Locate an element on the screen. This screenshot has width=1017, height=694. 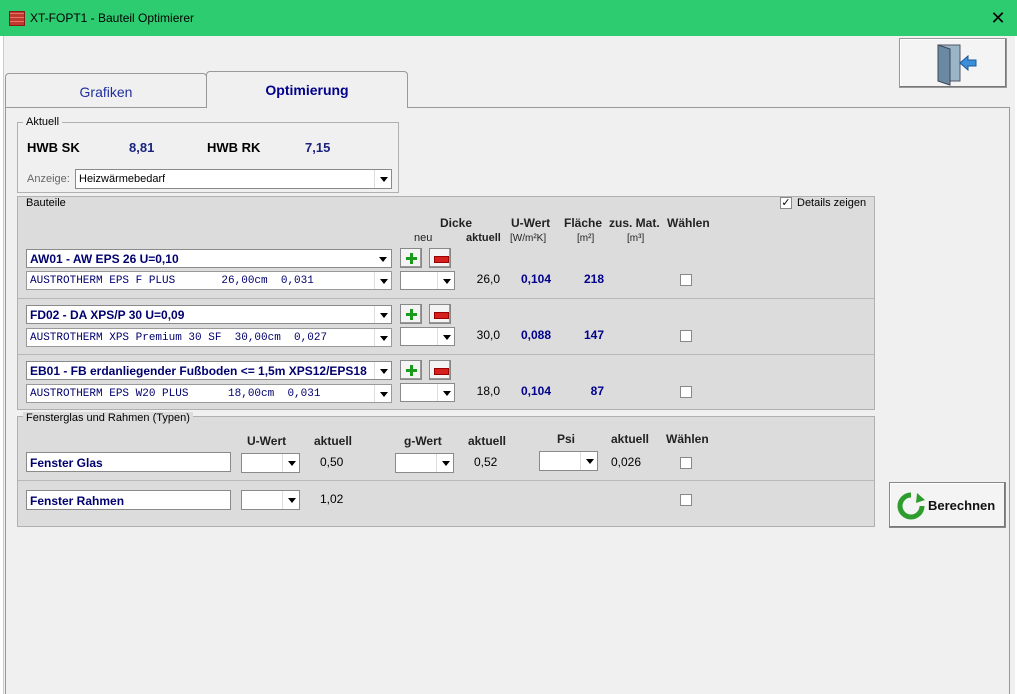
header-uwert: U-Wert is located at coordinates (531, 223).